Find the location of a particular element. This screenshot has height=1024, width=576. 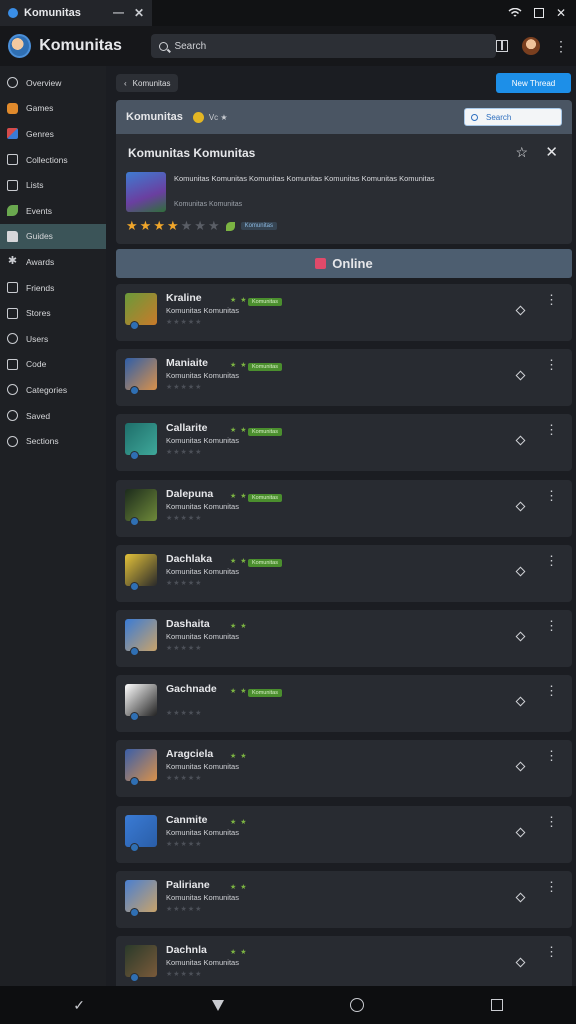

back-button: ‹ Komunitas is located at coordinates (147, 83).